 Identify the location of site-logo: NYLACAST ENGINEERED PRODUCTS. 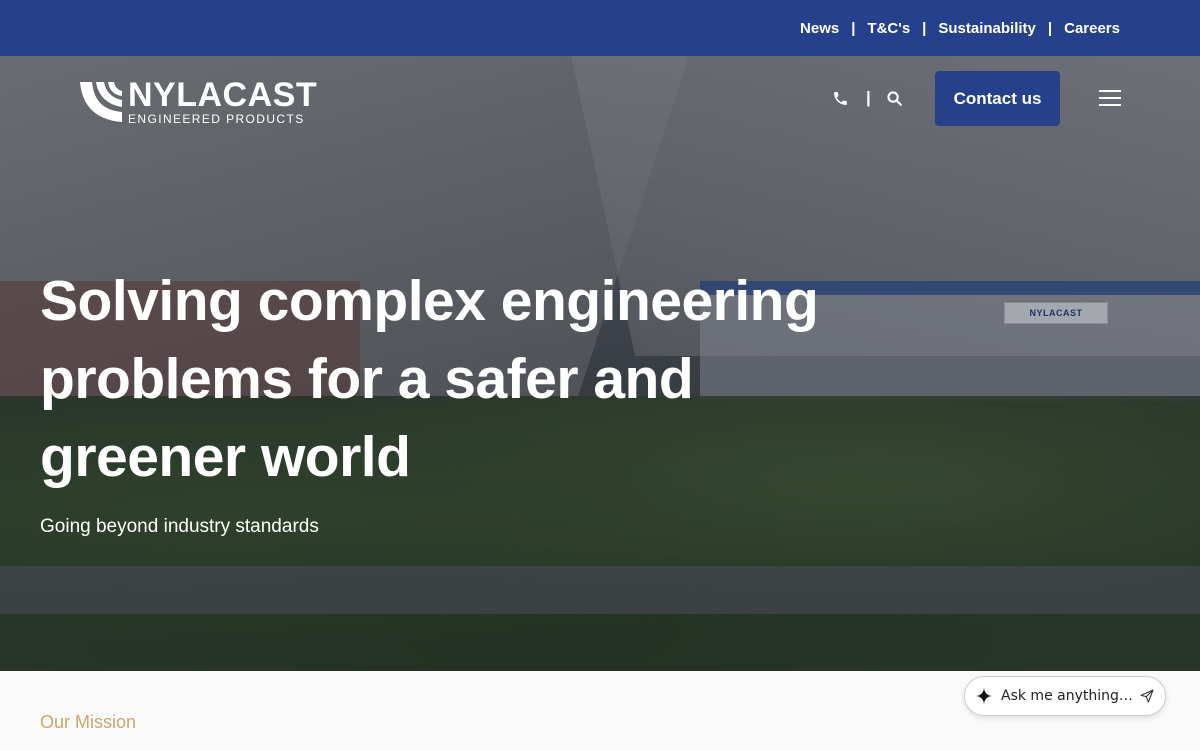
(198, 101).